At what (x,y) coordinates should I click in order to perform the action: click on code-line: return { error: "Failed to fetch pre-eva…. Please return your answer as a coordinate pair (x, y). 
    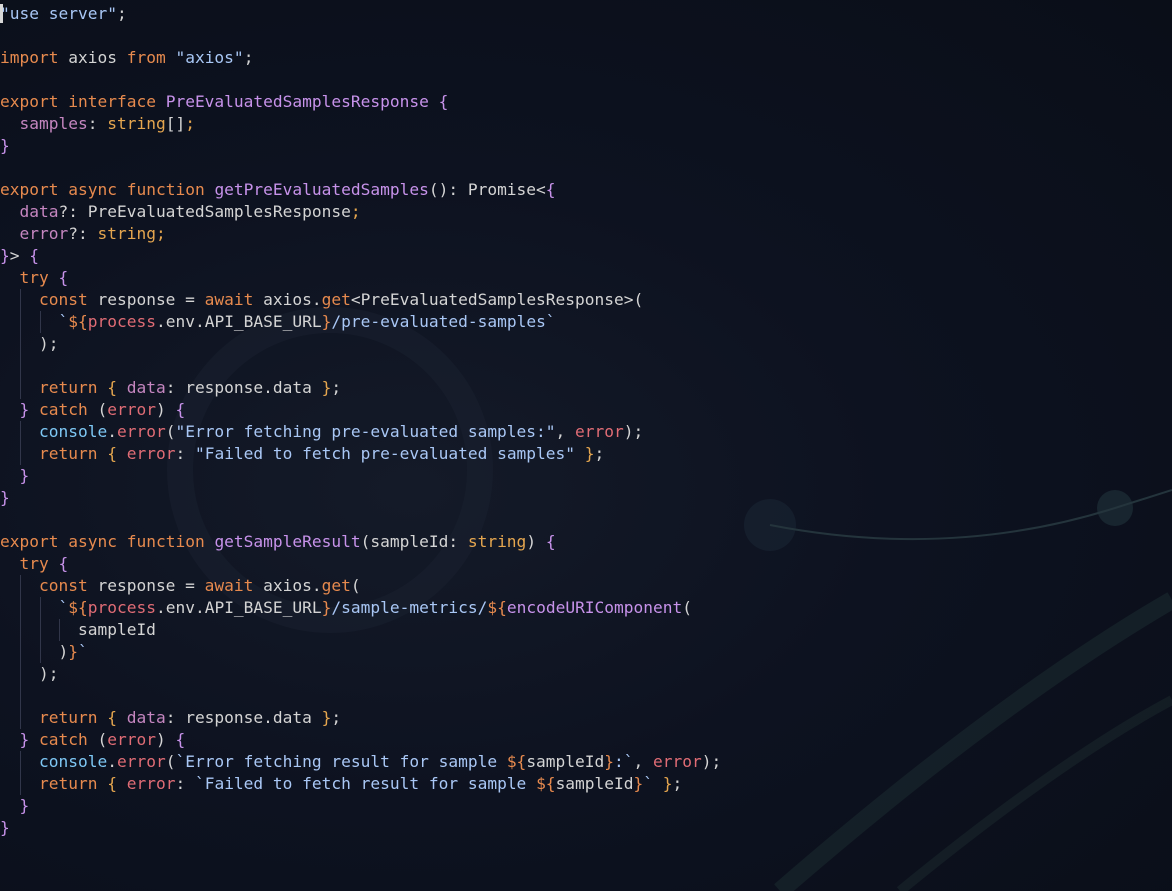
    Looking at the image, I should click on (360, 454).